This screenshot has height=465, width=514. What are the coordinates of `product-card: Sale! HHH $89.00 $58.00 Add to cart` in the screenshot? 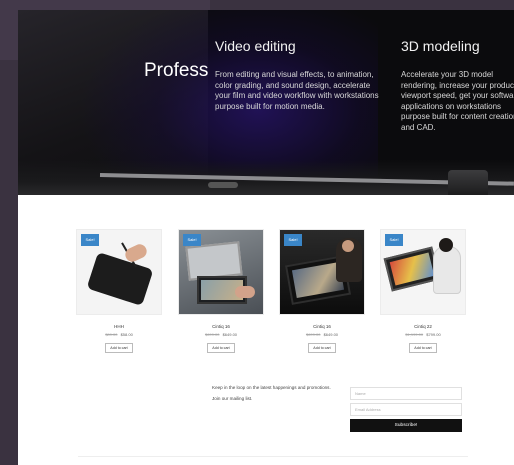 It's located at (119, 291).